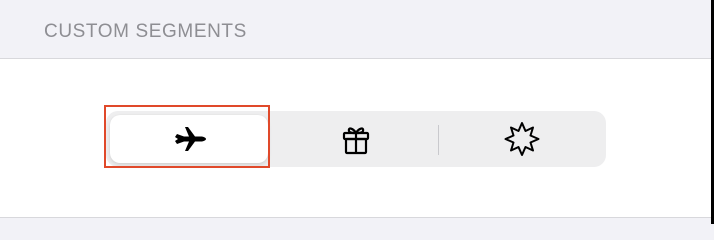 The height and width of the screenshot is (240, 714). I want to click on airplane-icon, so click(190, 139).